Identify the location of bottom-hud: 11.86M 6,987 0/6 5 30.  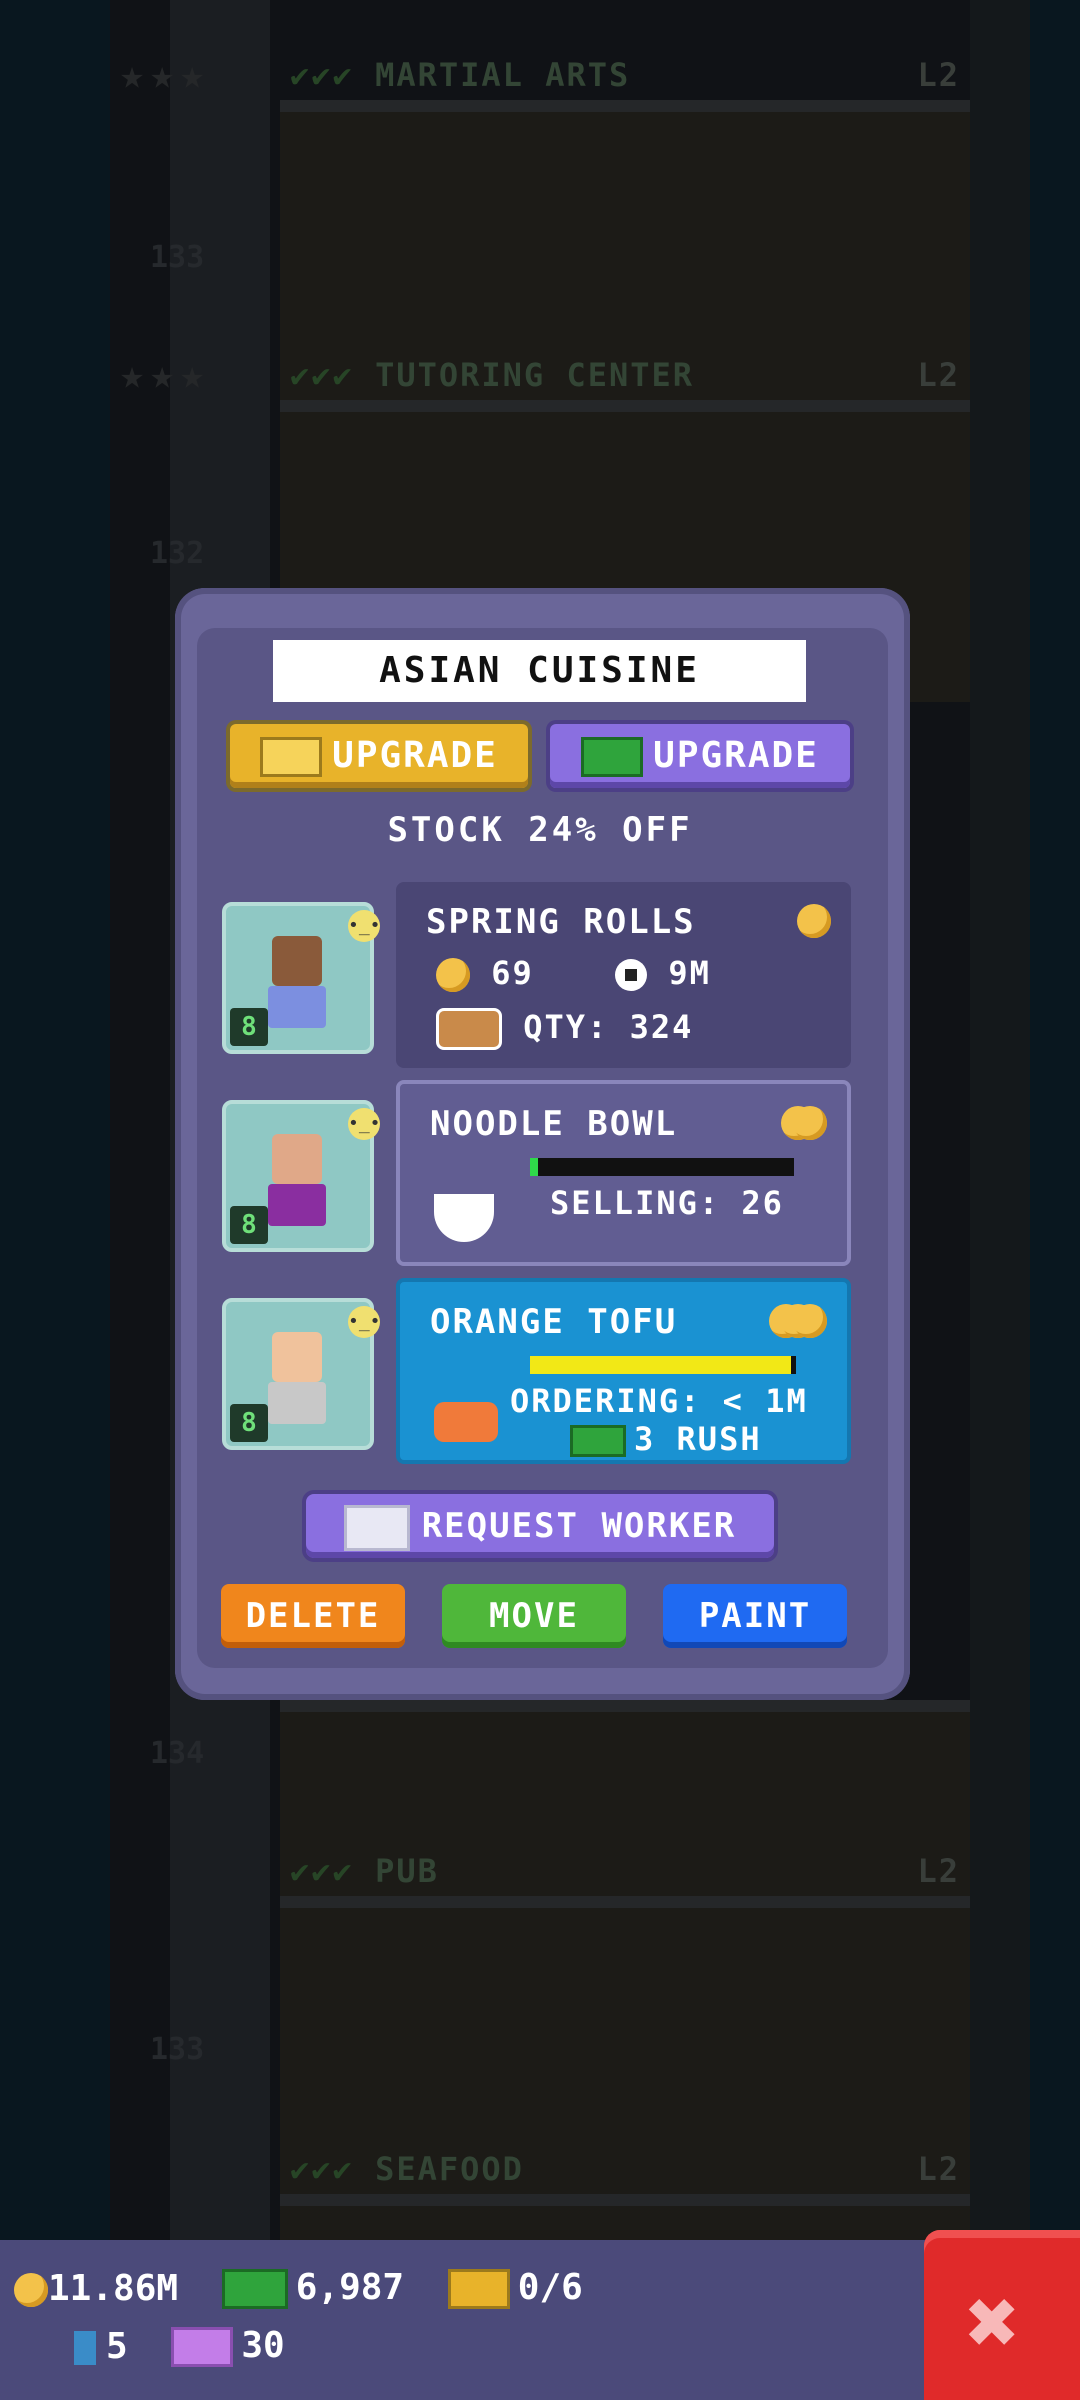
(540, 2320).